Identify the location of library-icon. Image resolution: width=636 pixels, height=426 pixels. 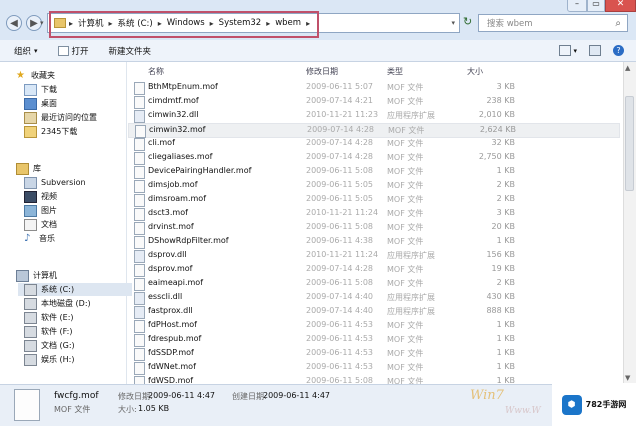
(22, 168).